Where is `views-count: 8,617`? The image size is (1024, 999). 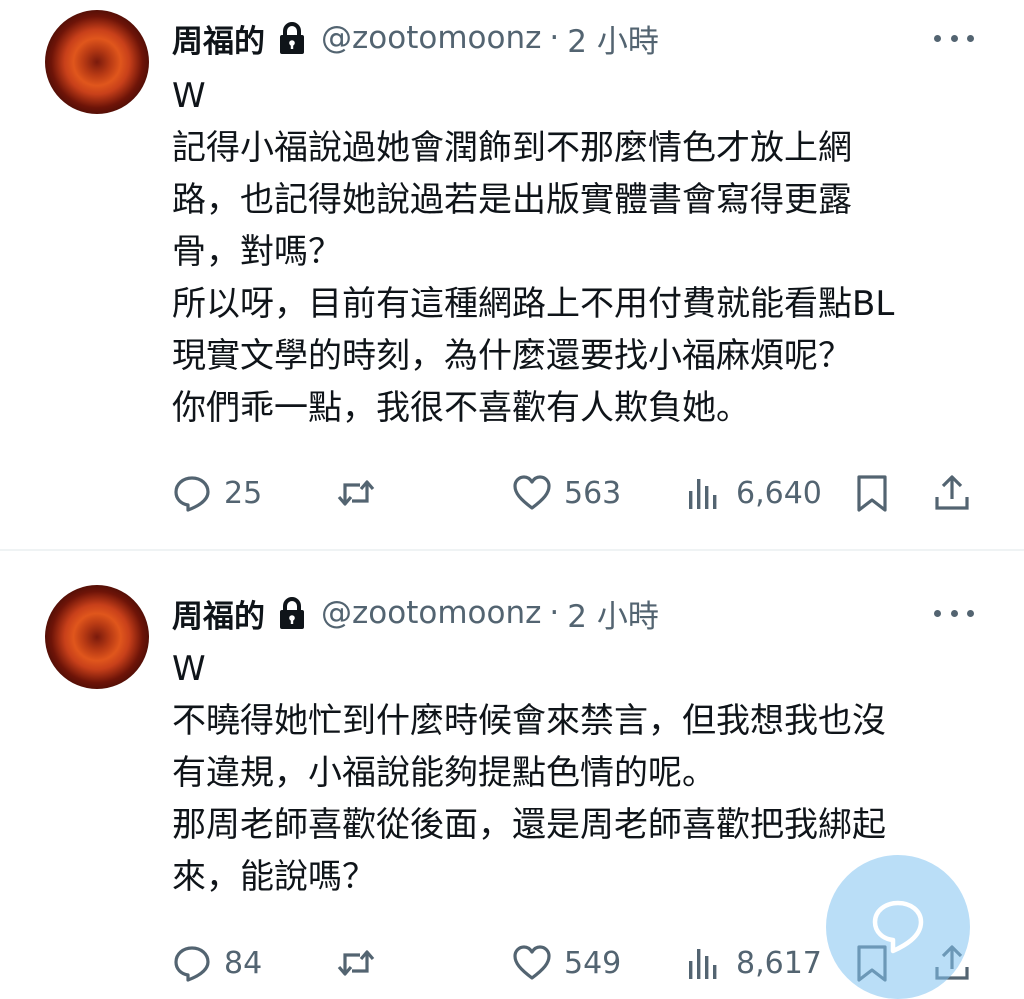 views-count: 8,617 is located at coordinates (779, 963).